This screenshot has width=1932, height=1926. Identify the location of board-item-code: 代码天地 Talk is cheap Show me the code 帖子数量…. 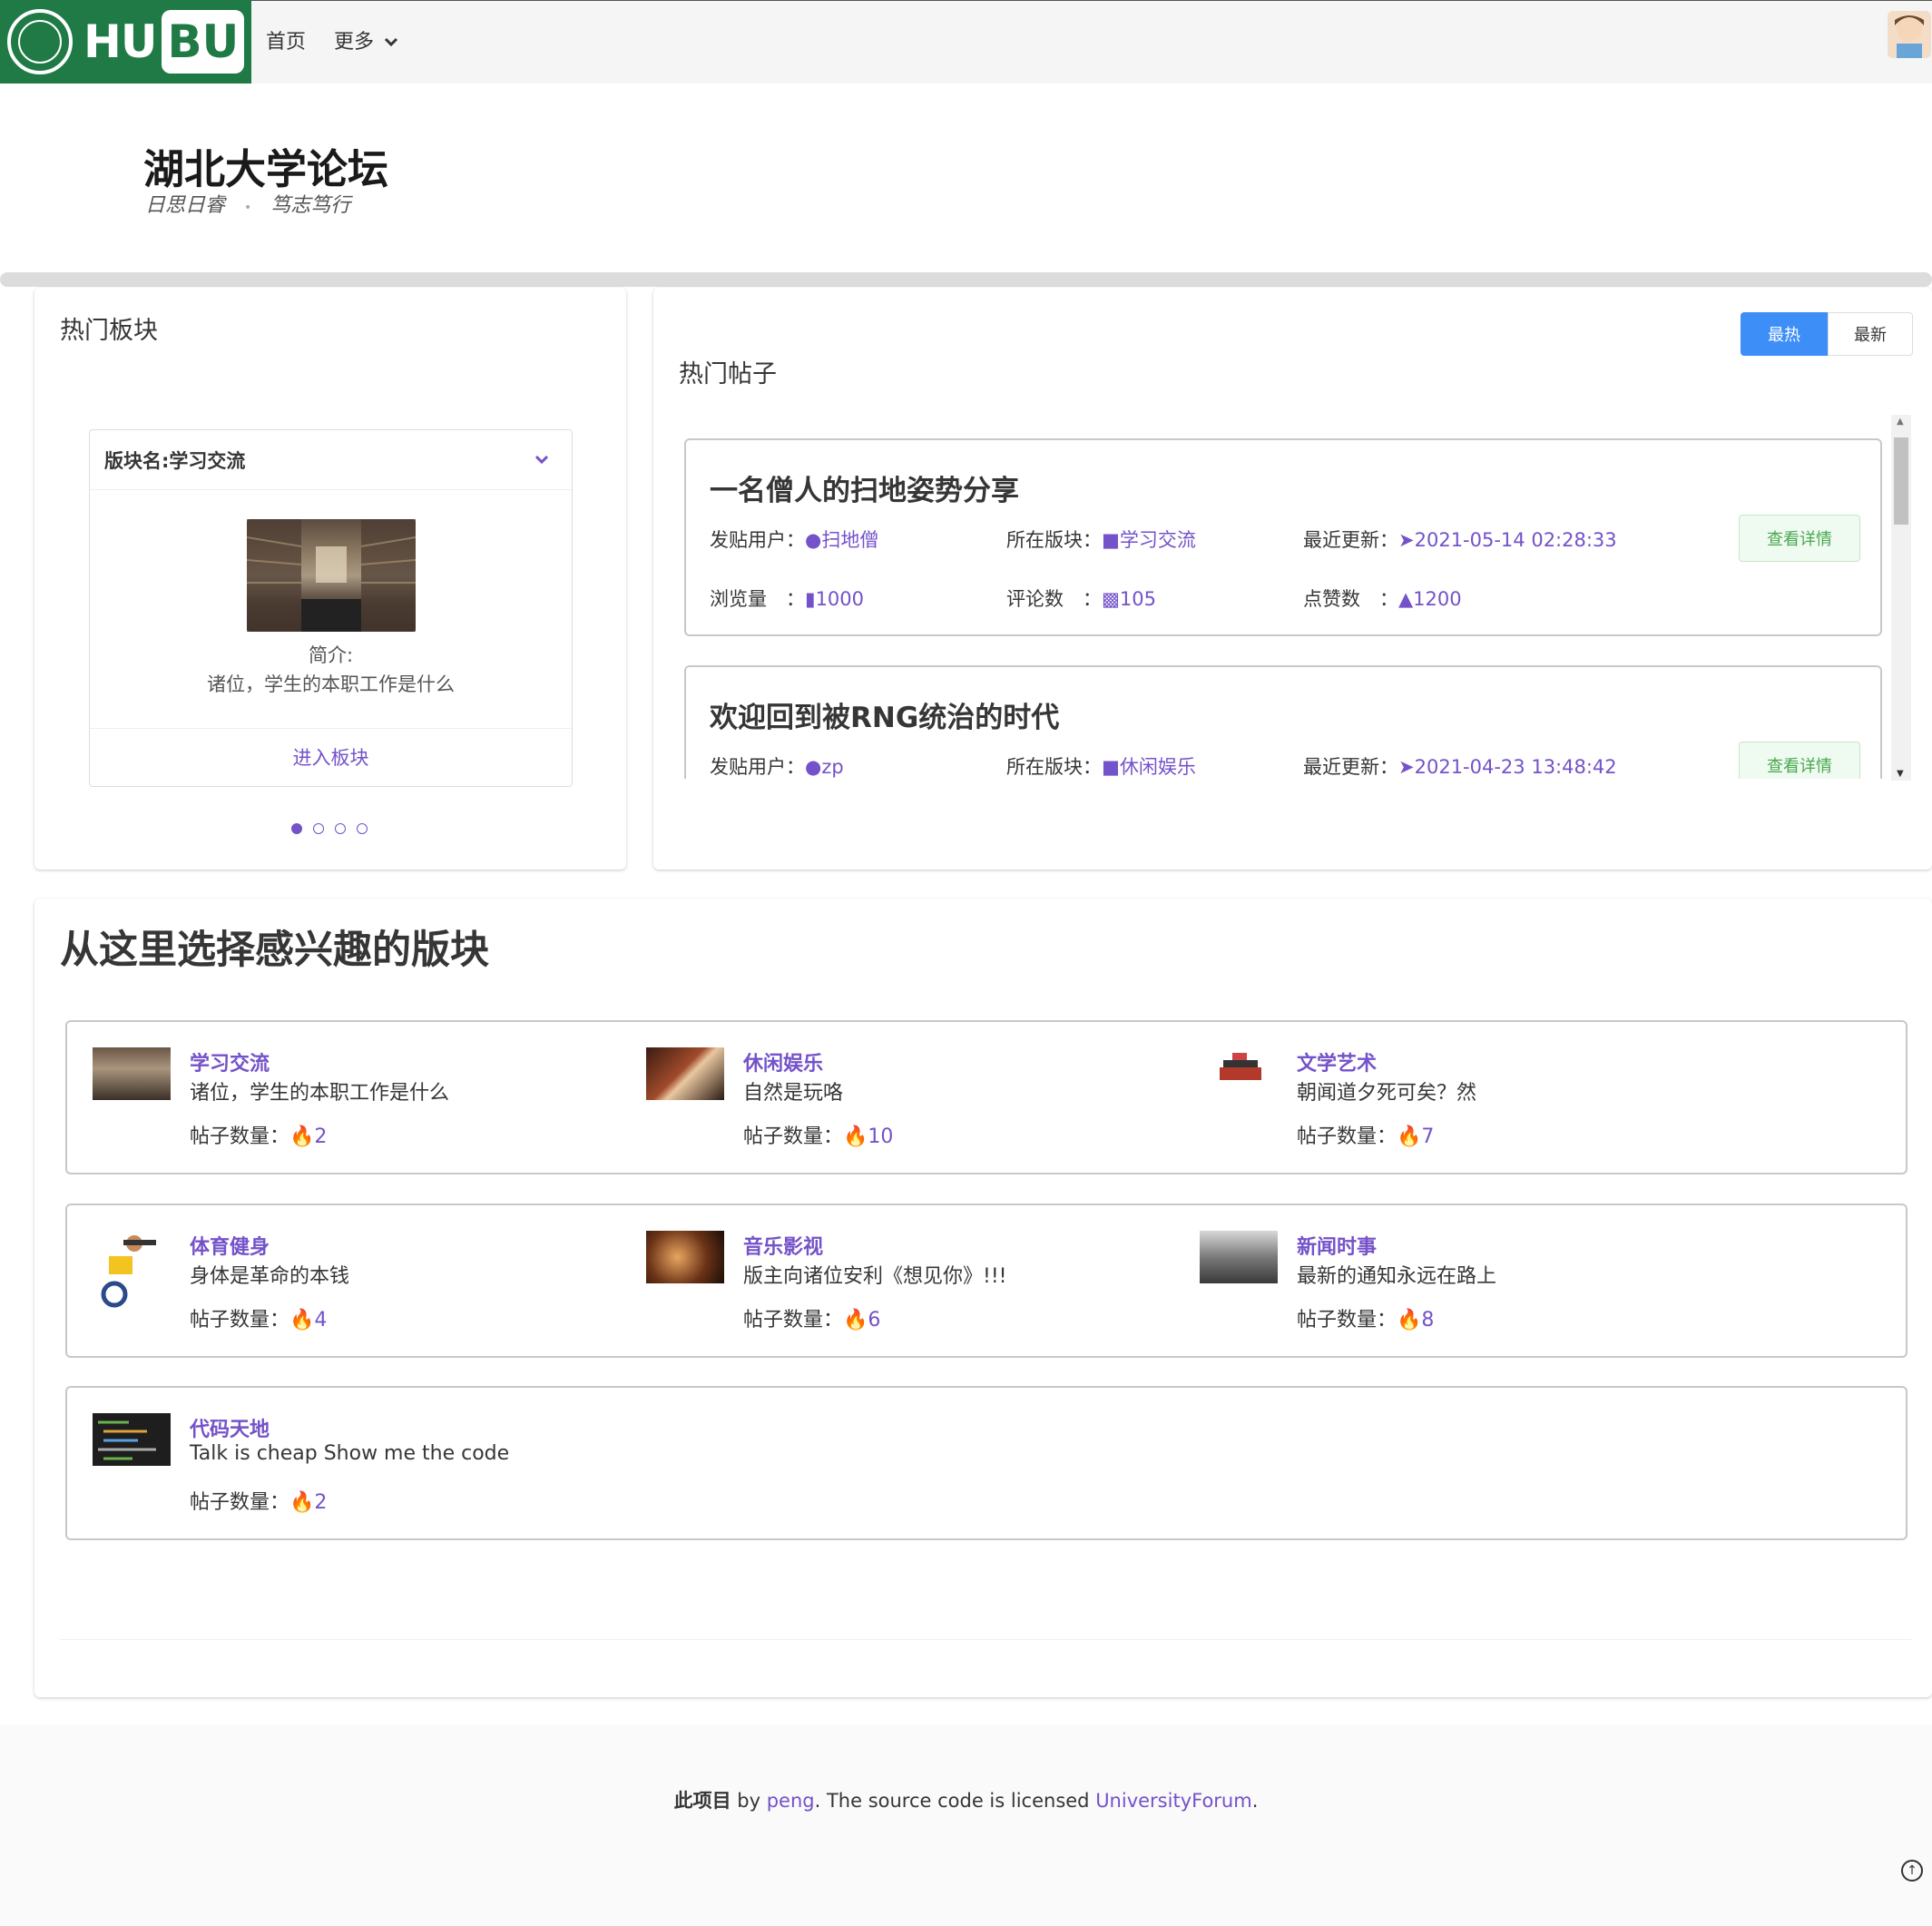
(339, 1467).